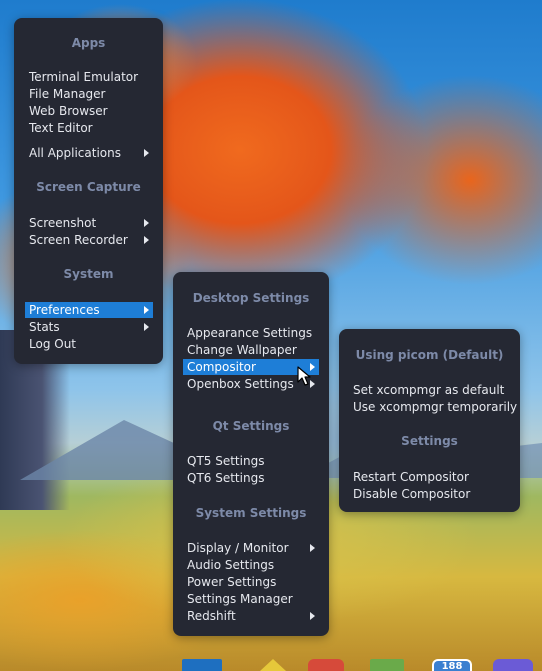 The height and width of the screenshot is (671, 542). I want to click on menu-item-text-editor: Text Editor, so click(89, 128).